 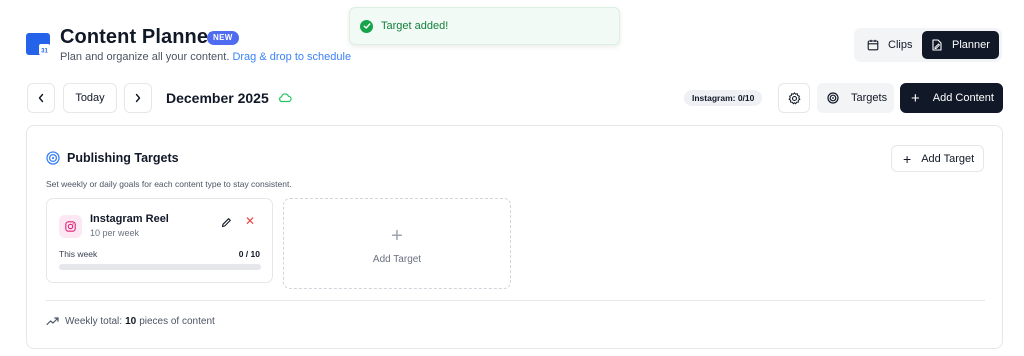 I want to click on check-circle-icon, so click(x=366, y=26).